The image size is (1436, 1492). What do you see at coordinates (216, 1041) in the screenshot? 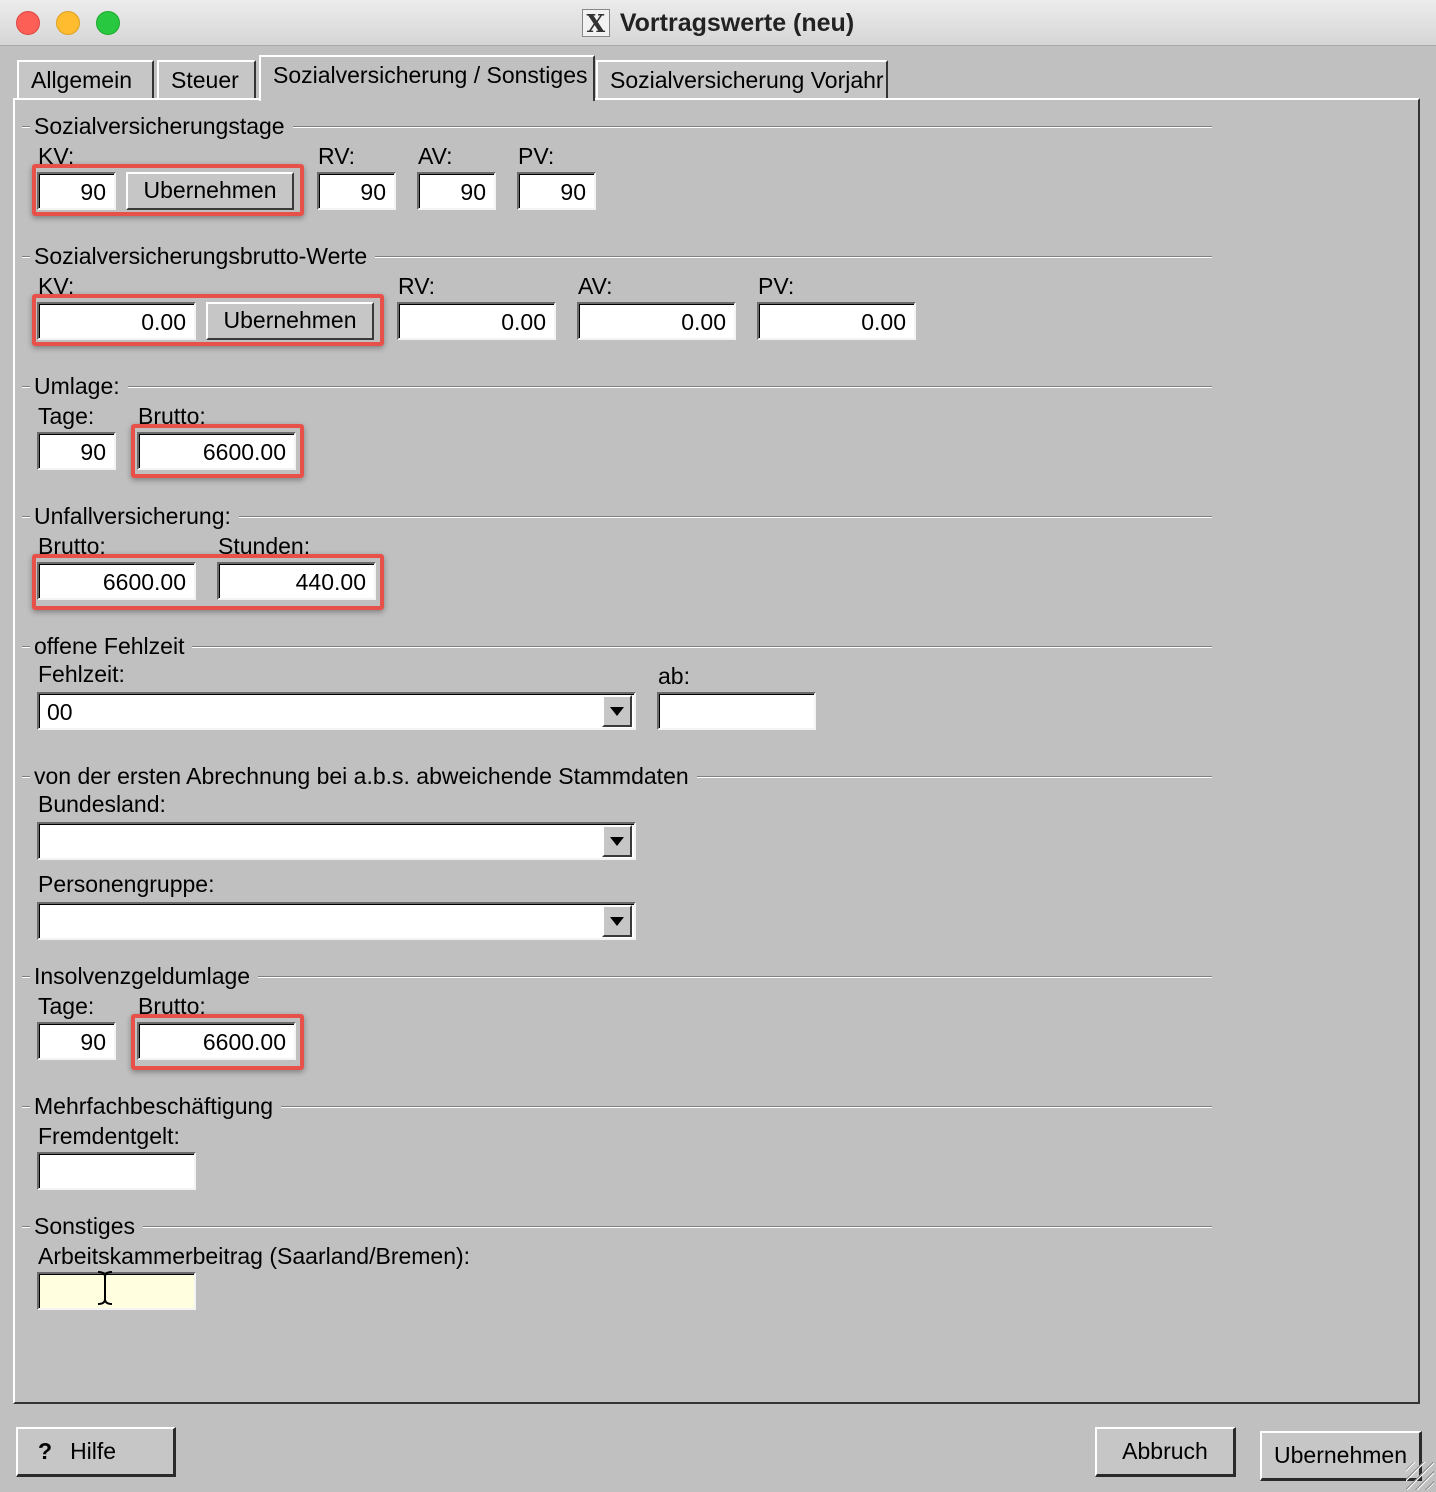
I see `insolvenz-brutto-field: 6600.00` at bounding box center [216, 1041].